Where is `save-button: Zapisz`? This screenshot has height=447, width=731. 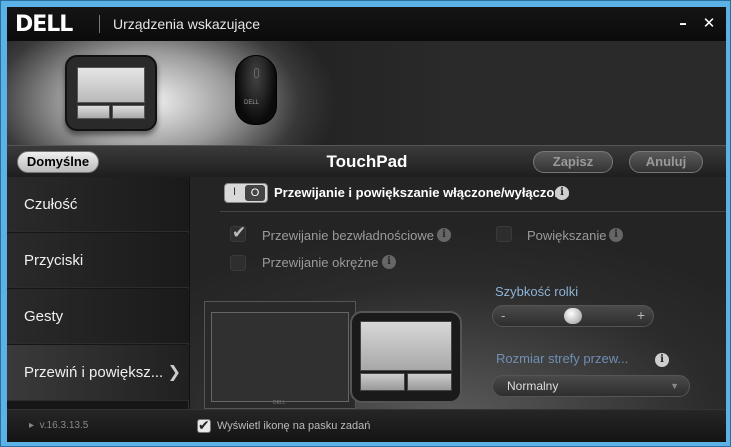
save-button: Zapisz is located at coordinates (573, 162).